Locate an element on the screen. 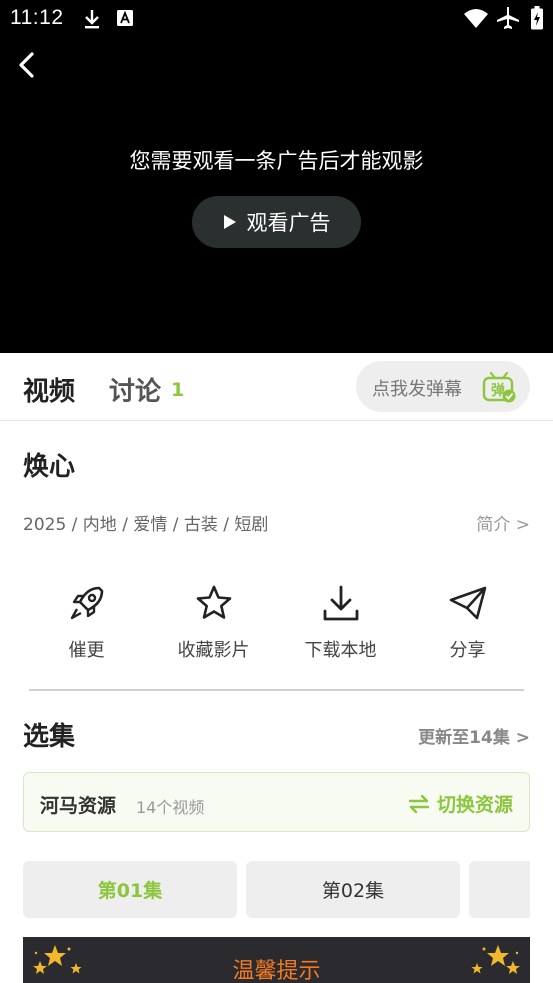 This screenshot has height=983, width=553. status-time: 11:12 is located at coordinates (37, 17).